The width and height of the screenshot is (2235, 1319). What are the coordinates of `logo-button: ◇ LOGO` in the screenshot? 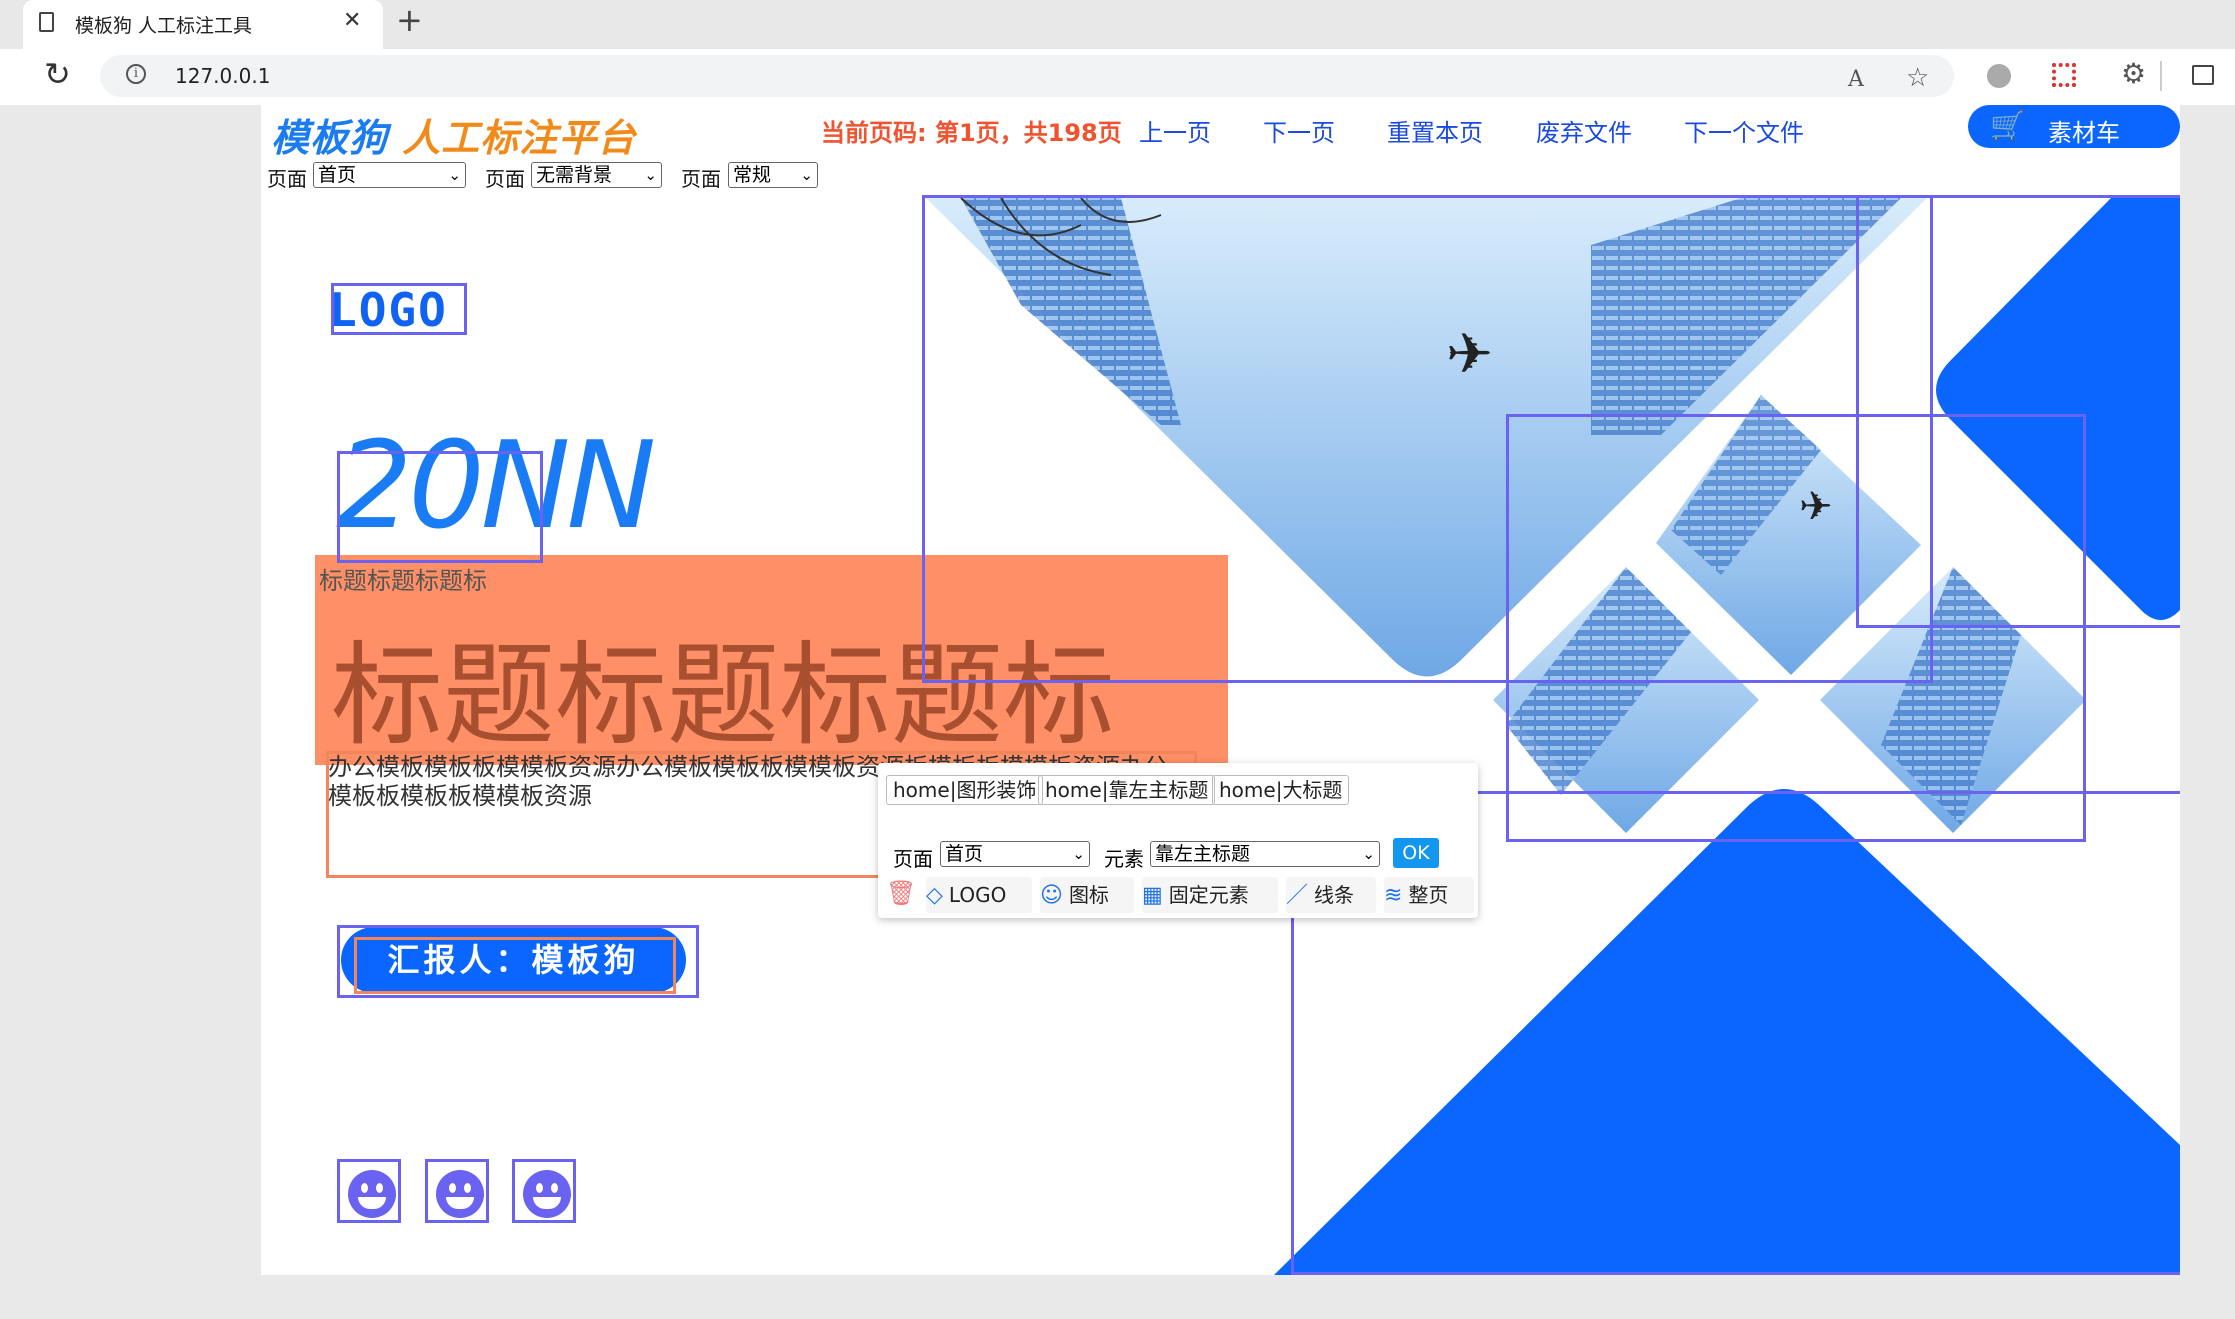 It's located at (979, 895).